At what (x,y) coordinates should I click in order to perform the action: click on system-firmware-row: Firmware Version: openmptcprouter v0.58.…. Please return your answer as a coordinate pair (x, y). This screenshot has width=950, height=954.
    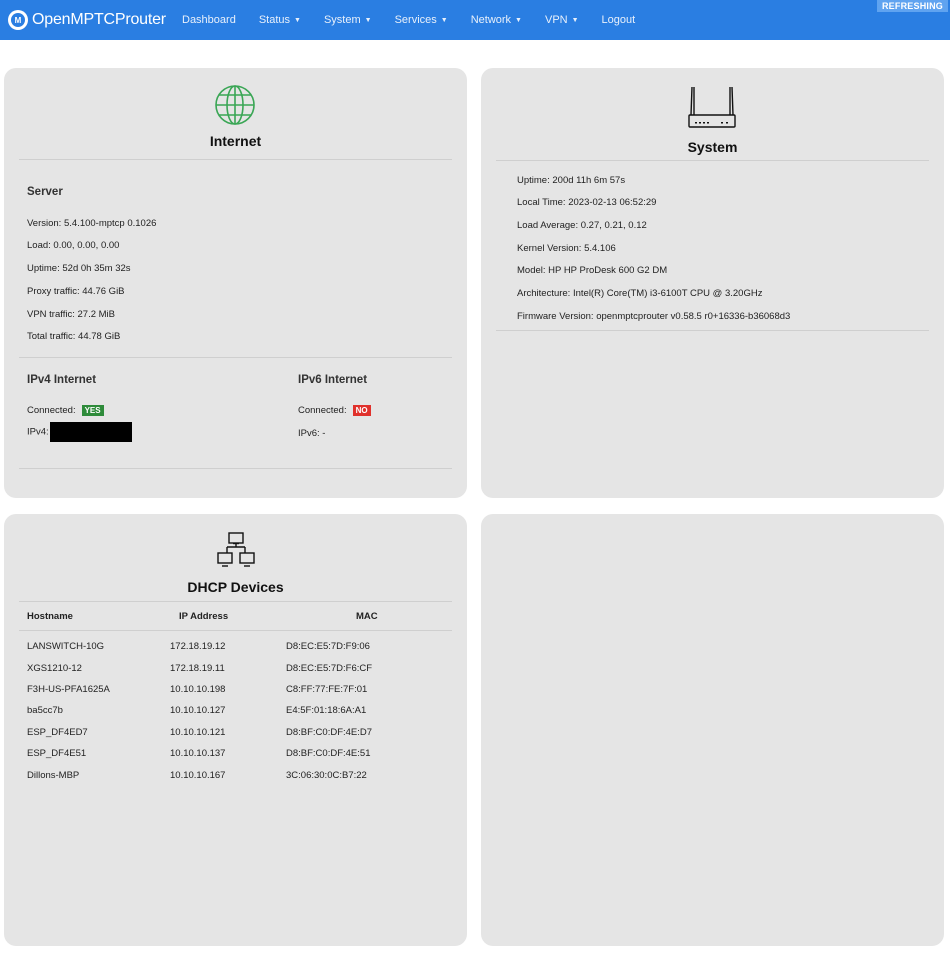
    Looking at the image, I should click on (653, 316).